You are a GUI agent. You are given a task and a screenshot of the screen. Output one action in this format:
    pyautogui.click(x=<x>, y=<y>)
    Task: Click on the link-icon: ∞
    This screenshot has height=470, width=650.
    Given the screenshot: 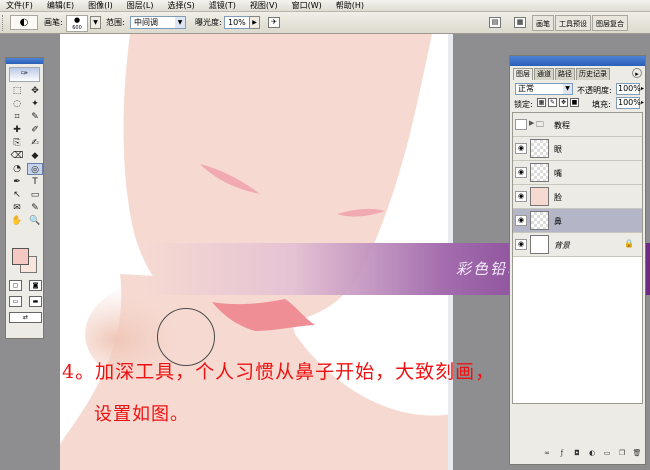 What is the action you would take?
    pyautogui.click(x=547, y=453)
    